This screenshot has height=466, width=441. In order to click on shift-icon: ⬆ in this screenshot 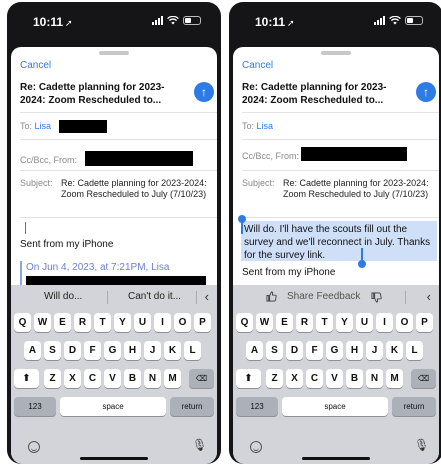, I will do `click(26, 378)`.